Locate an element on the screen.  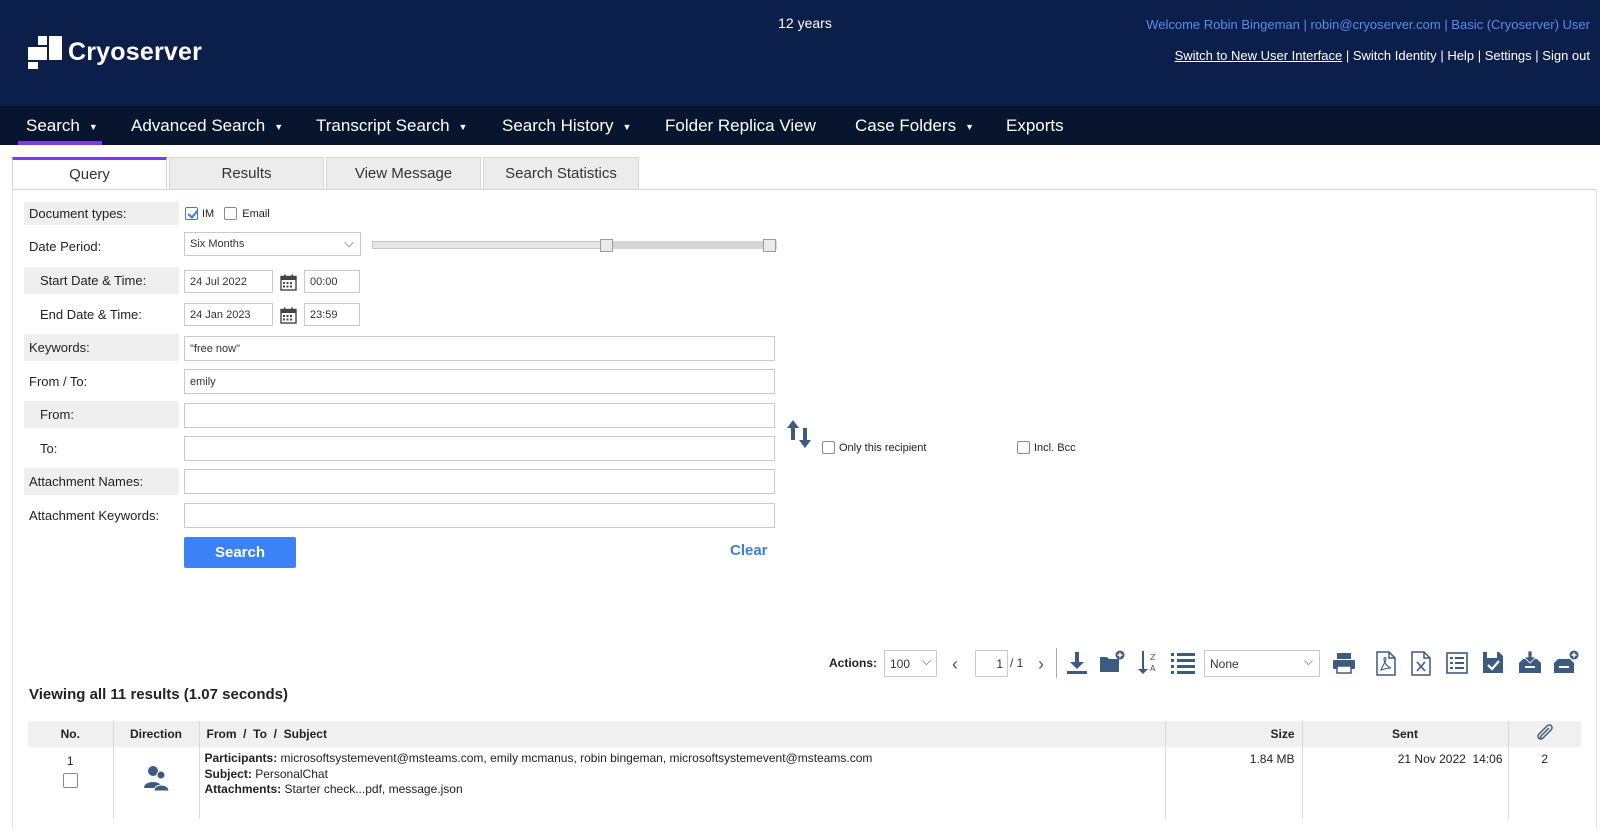
nav-folder-replica-label: Folder Replica View is located at coordinates (740, 125).